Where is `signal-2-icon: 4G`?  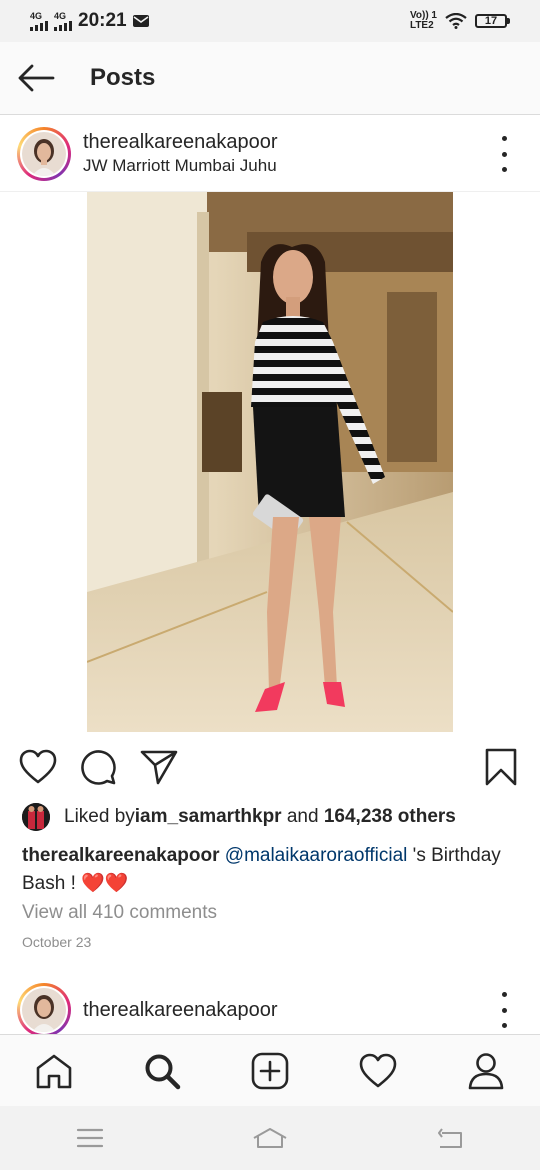 signal-2-icon: 4G is located at coordinates (63, 20).